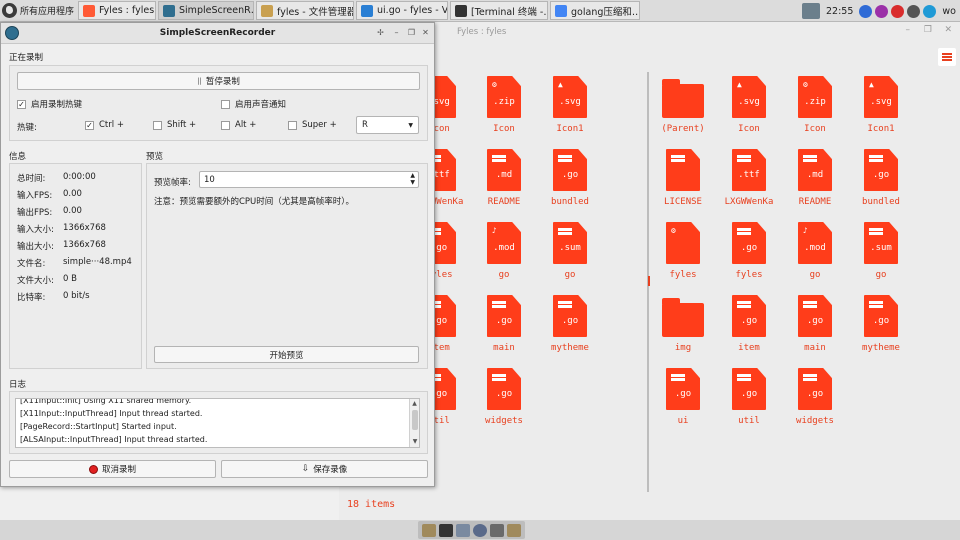 This screenshot has width=960, height=540. What do you see at coordinates (514, 530) in the screenshot?
I see `folder-icon` at bounding box center [514, 530].